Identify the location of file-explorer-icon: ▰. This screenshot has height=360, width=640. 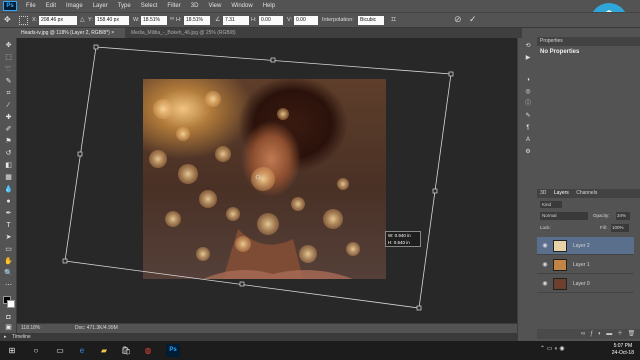
(104, 350).